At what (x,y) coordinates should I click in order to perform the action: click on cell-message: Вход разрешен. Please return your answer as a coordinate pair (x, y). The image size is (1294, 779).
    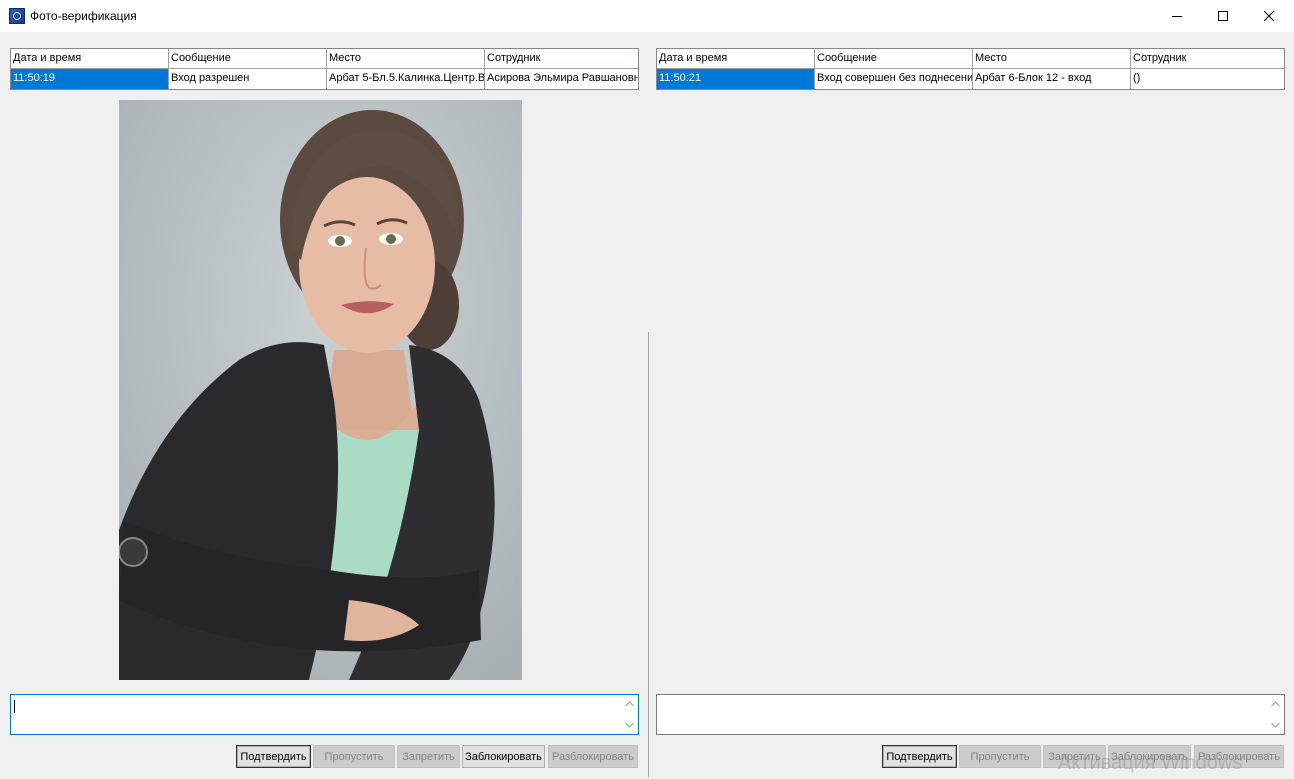
    Looking at the image, I should click on (248, 79).